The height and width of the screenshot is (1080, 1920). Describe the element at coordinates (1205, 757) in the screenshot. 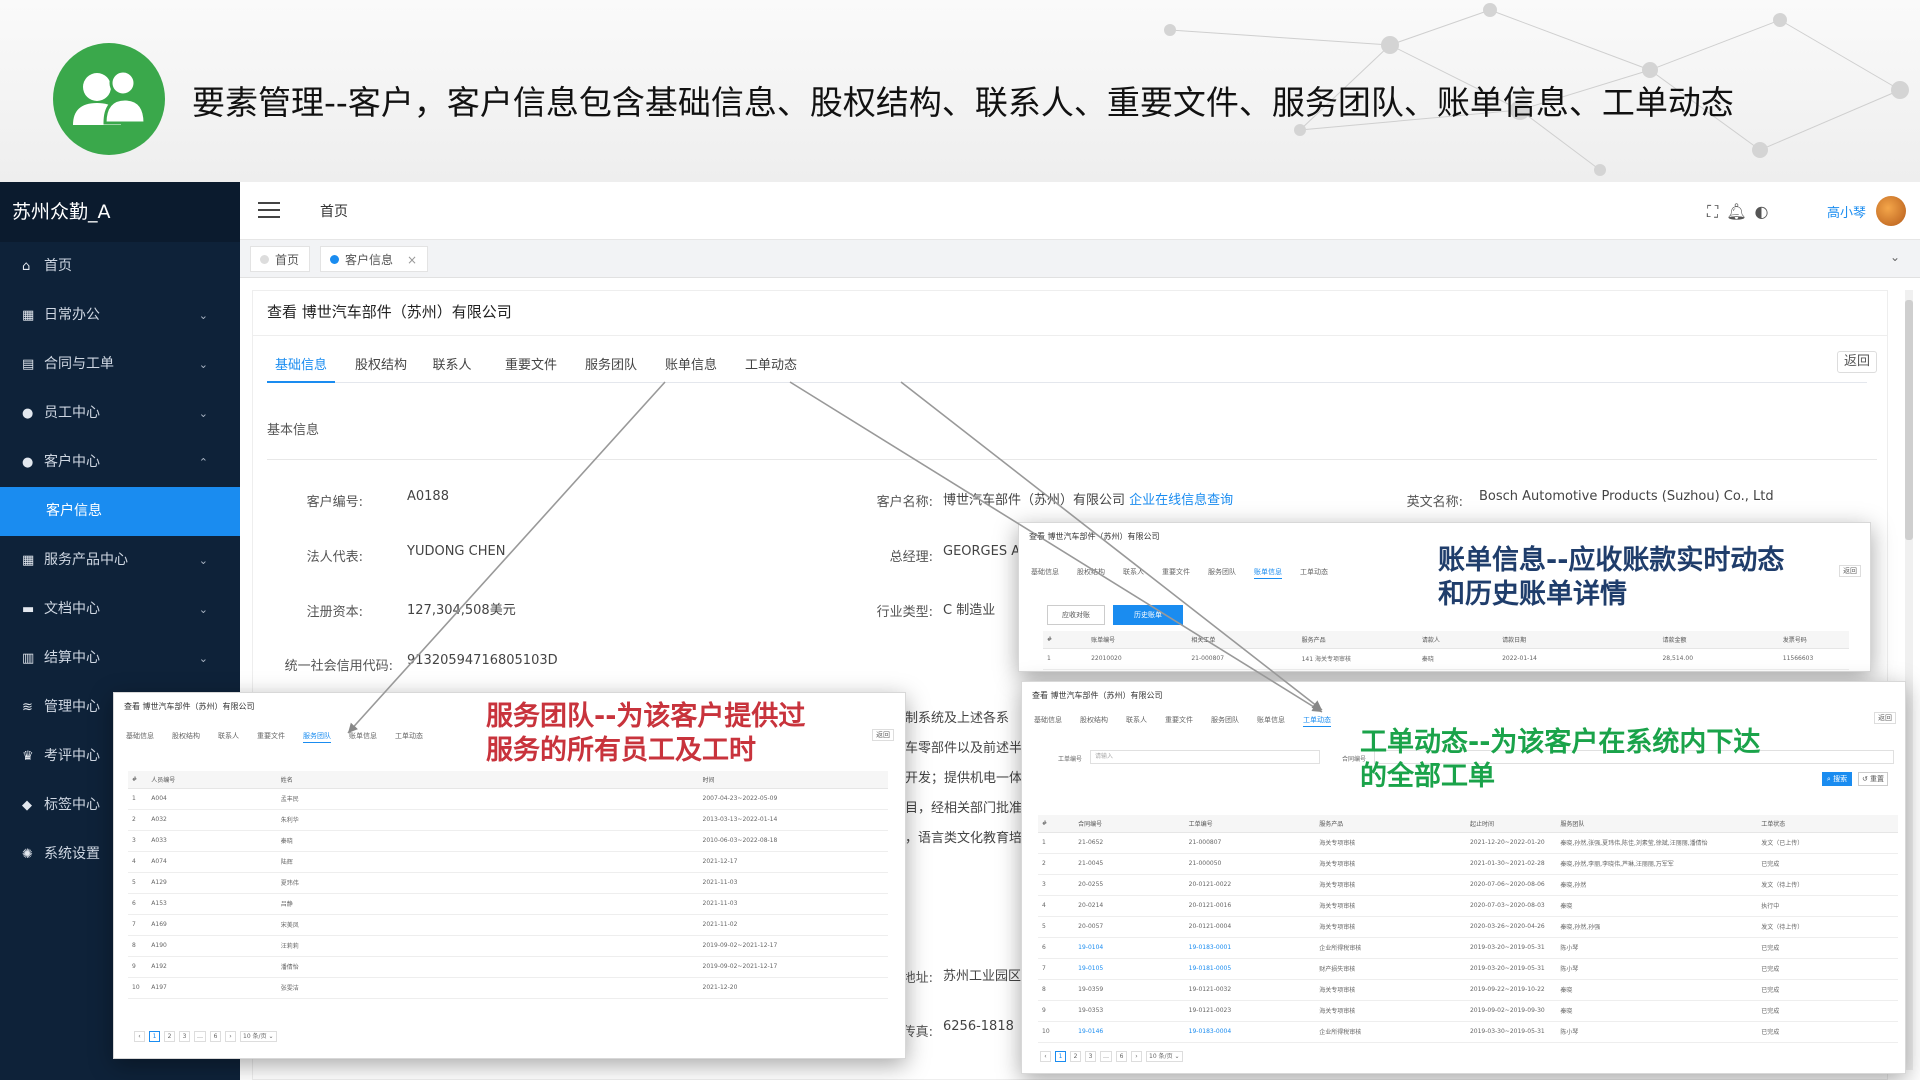

I see `order-no-input: 请输入` at that location.